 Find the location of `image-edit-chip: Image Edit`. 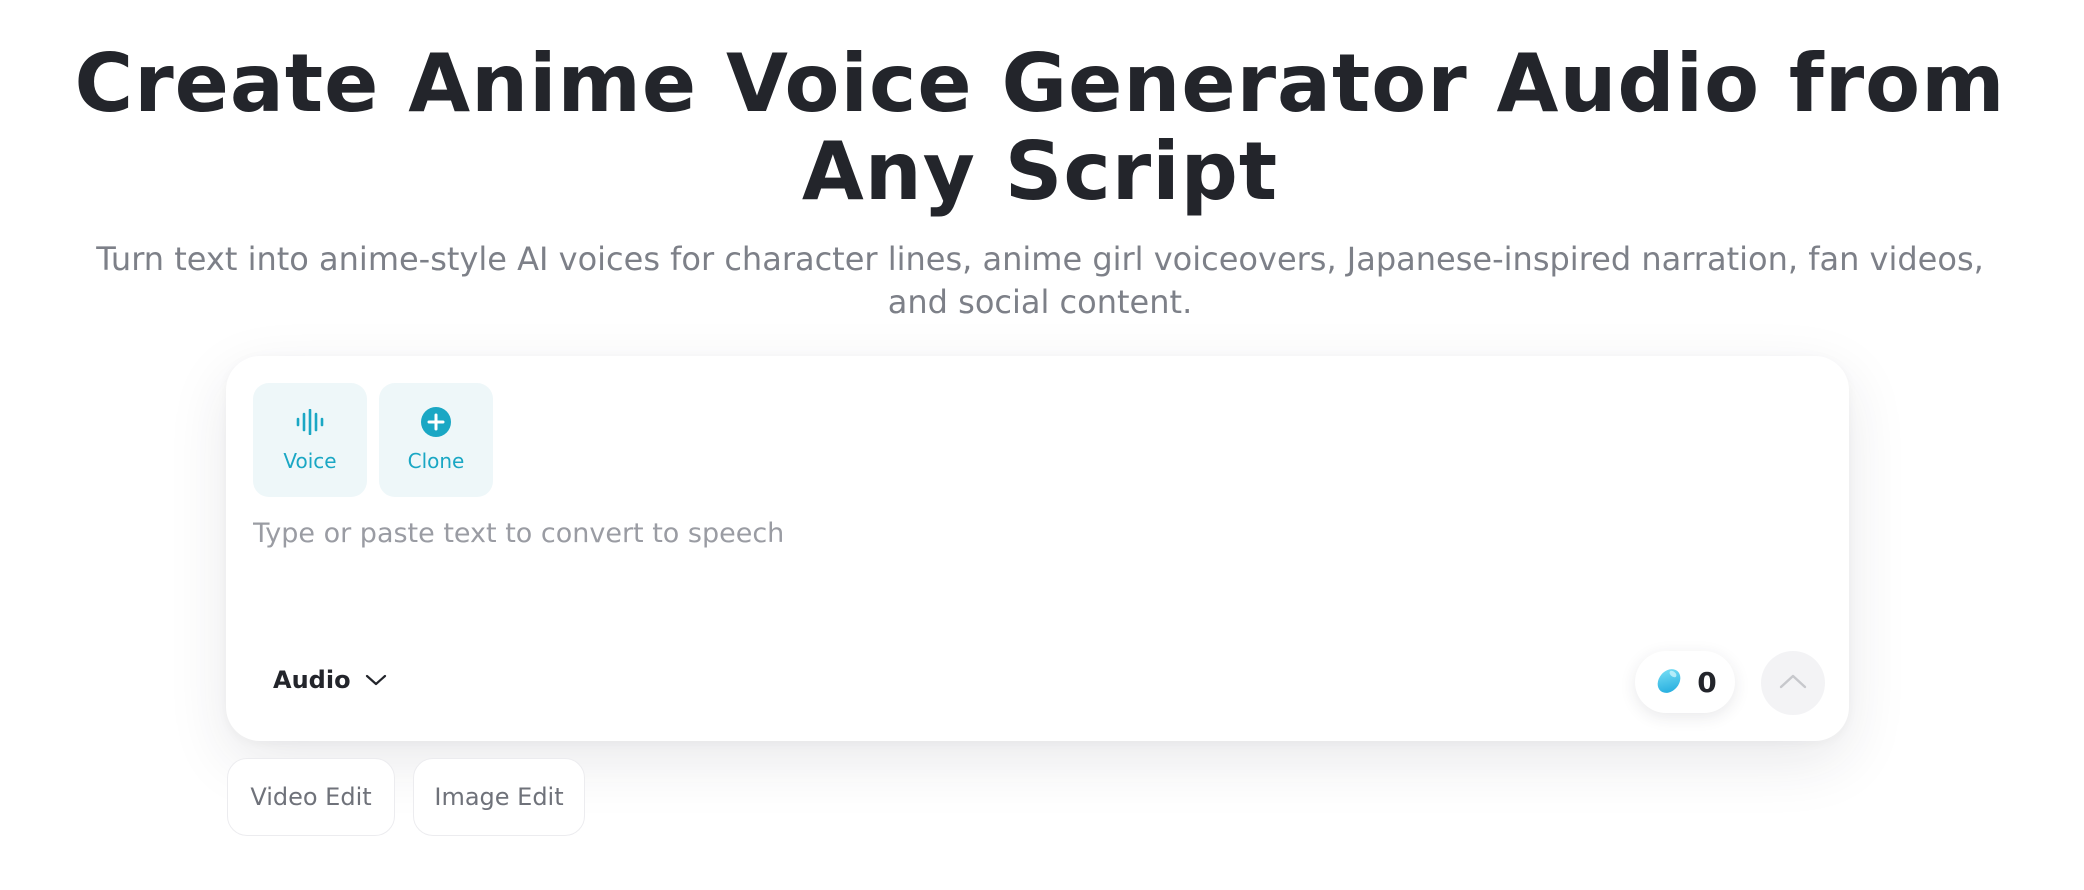

image-edit-chip: Image Edit is located at coordinates (499, 797).